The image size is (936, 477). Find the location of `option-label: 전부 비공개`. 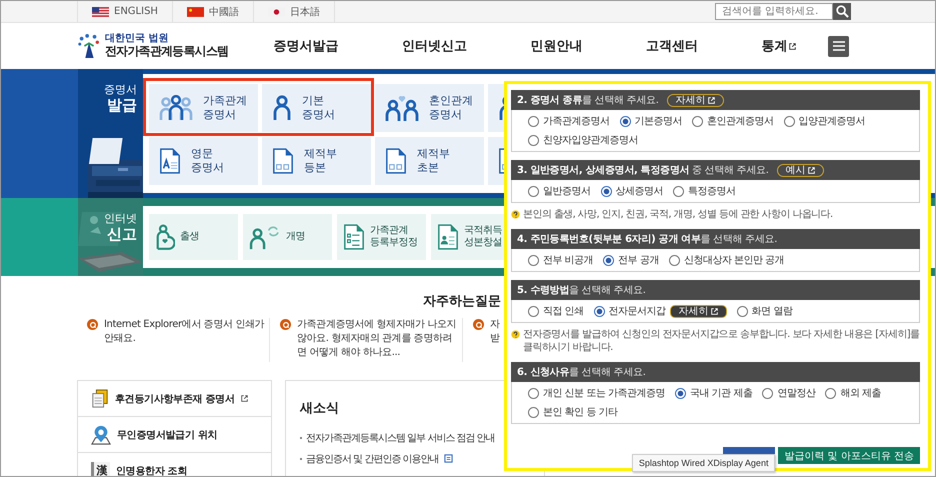

option-label: 전부 비공개 is located at coordinates (568, 260).